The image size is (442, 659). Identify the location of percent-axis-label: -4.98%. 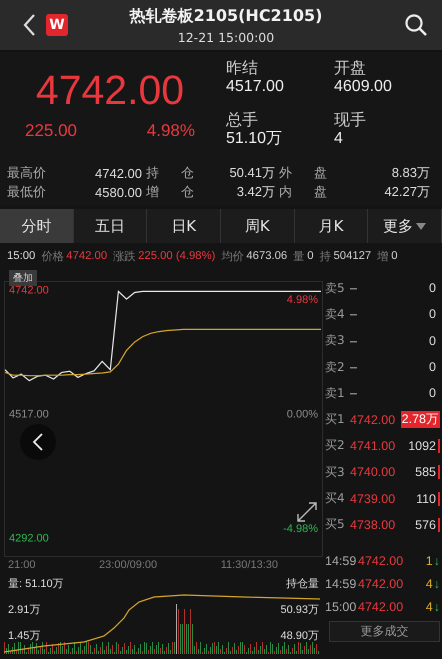
(300, 529).